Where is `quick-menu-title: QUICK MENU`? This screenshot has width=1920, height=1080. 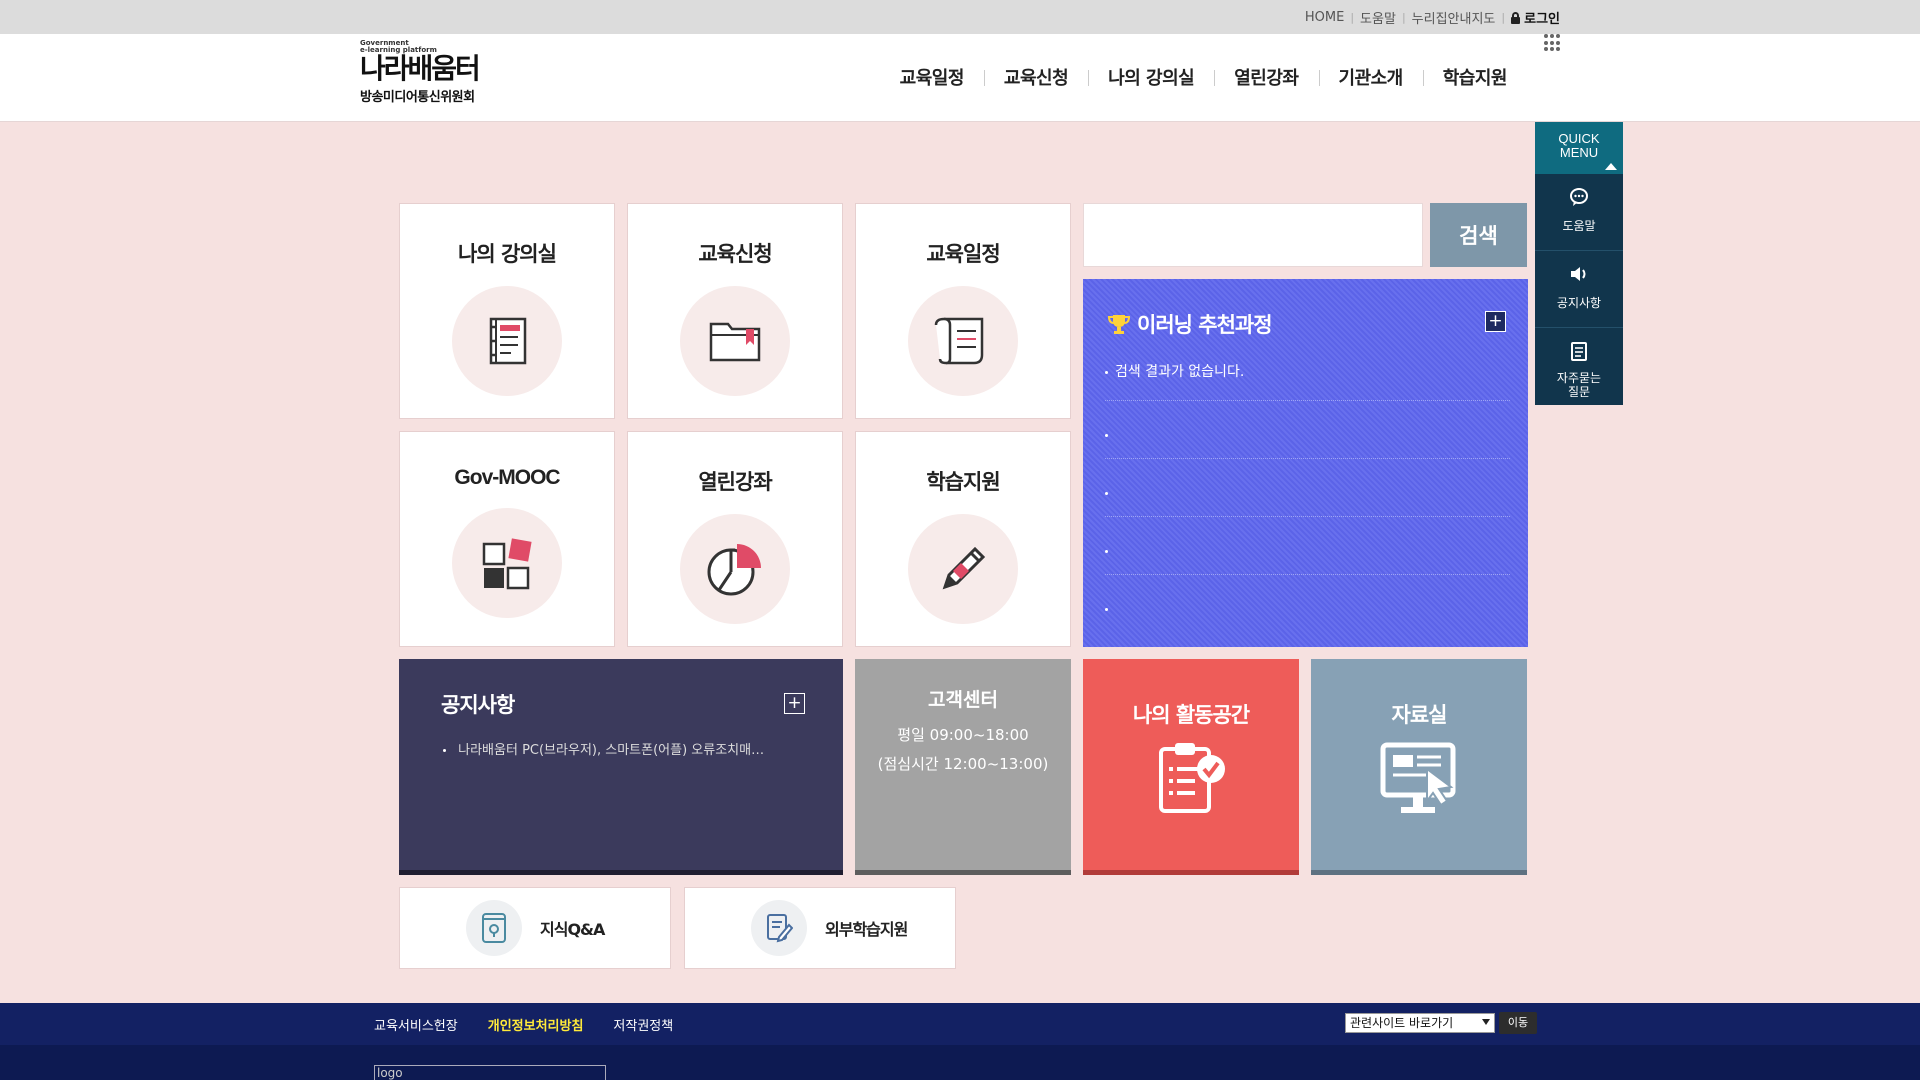
quick-menu-title: QUICK MENU is located at coordinates (1579, 145).